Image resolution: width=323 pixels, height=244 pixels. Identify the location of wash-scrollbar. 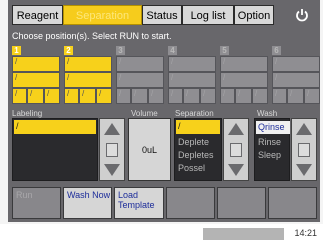
(304, 149).